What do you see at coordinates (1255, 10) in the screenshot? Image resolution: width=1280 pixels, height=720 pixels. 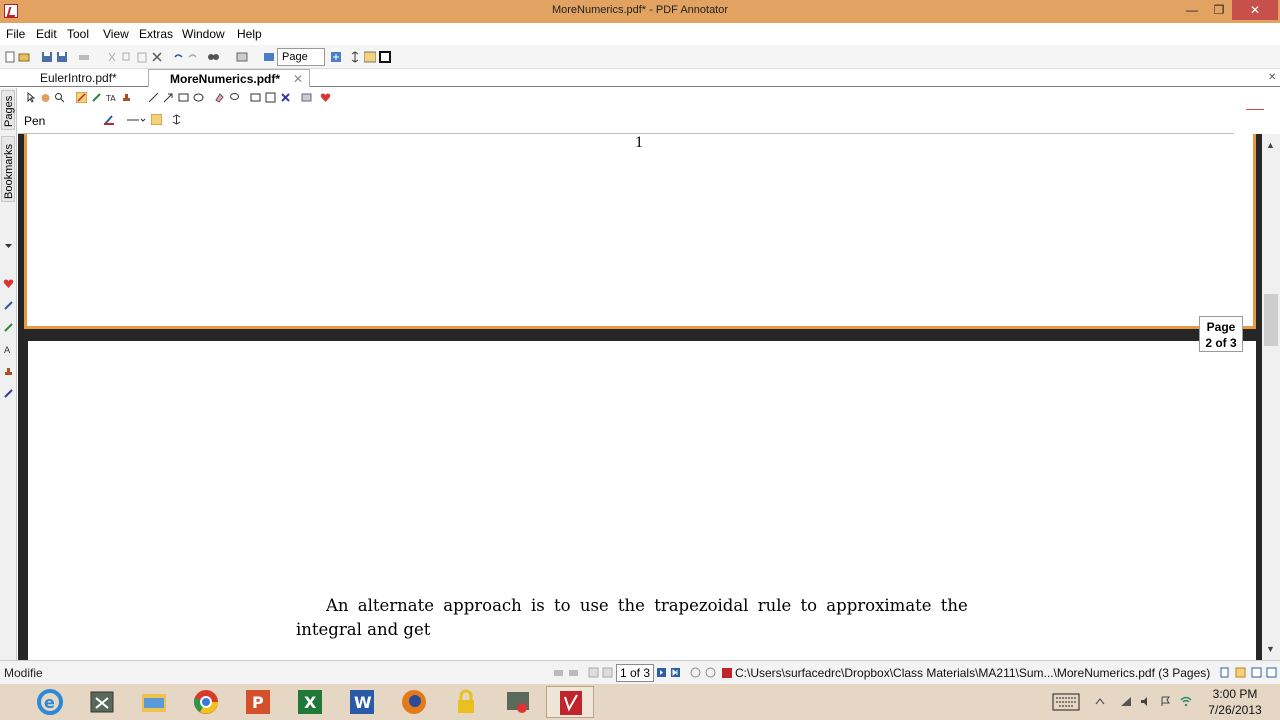 I see `close-button: ✕` at bounding box center [1255, 10].